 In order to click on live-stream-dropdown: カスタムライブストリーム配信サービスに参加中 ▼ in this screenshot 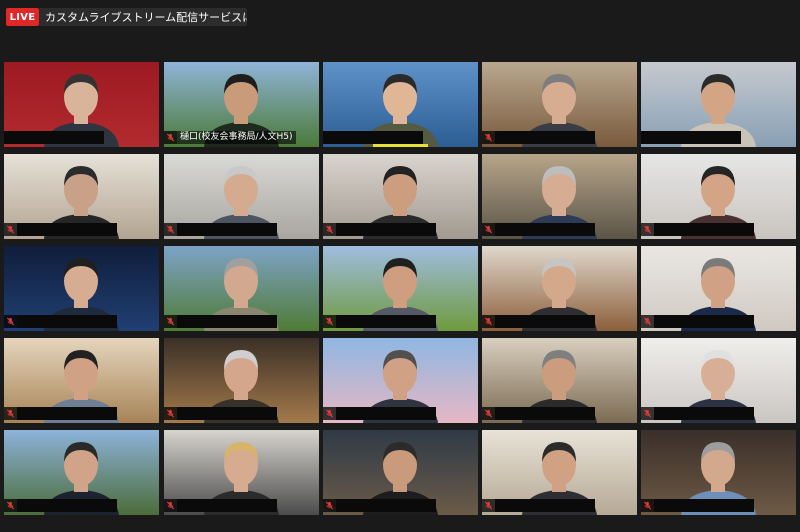, I will do `click(143, 17)`.